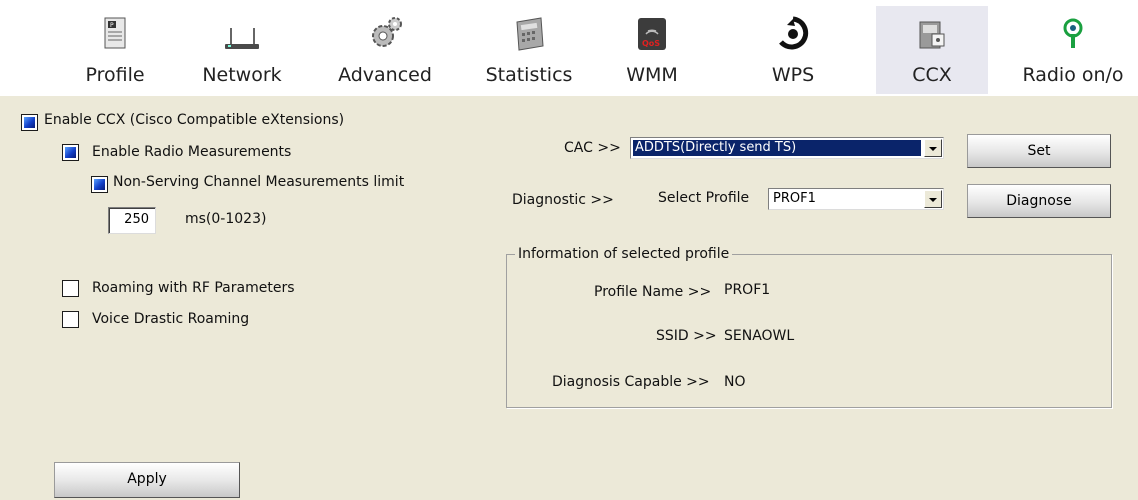 The width and height of the screenshot is (1138, 500). I want to click on toolbar-wmm-label: WMM, so click(652, 75).